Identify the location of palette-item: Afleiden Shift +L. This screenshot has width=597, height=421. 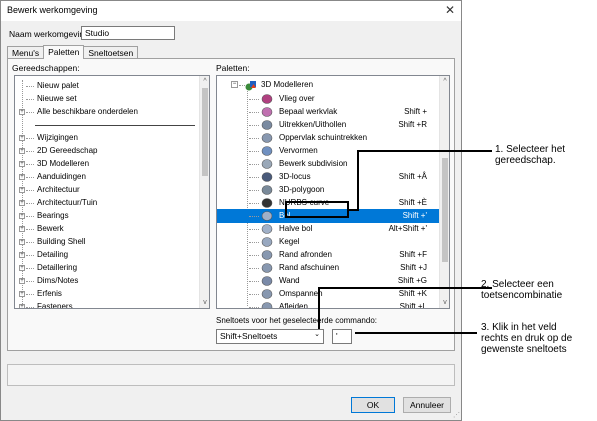
(329, 304).